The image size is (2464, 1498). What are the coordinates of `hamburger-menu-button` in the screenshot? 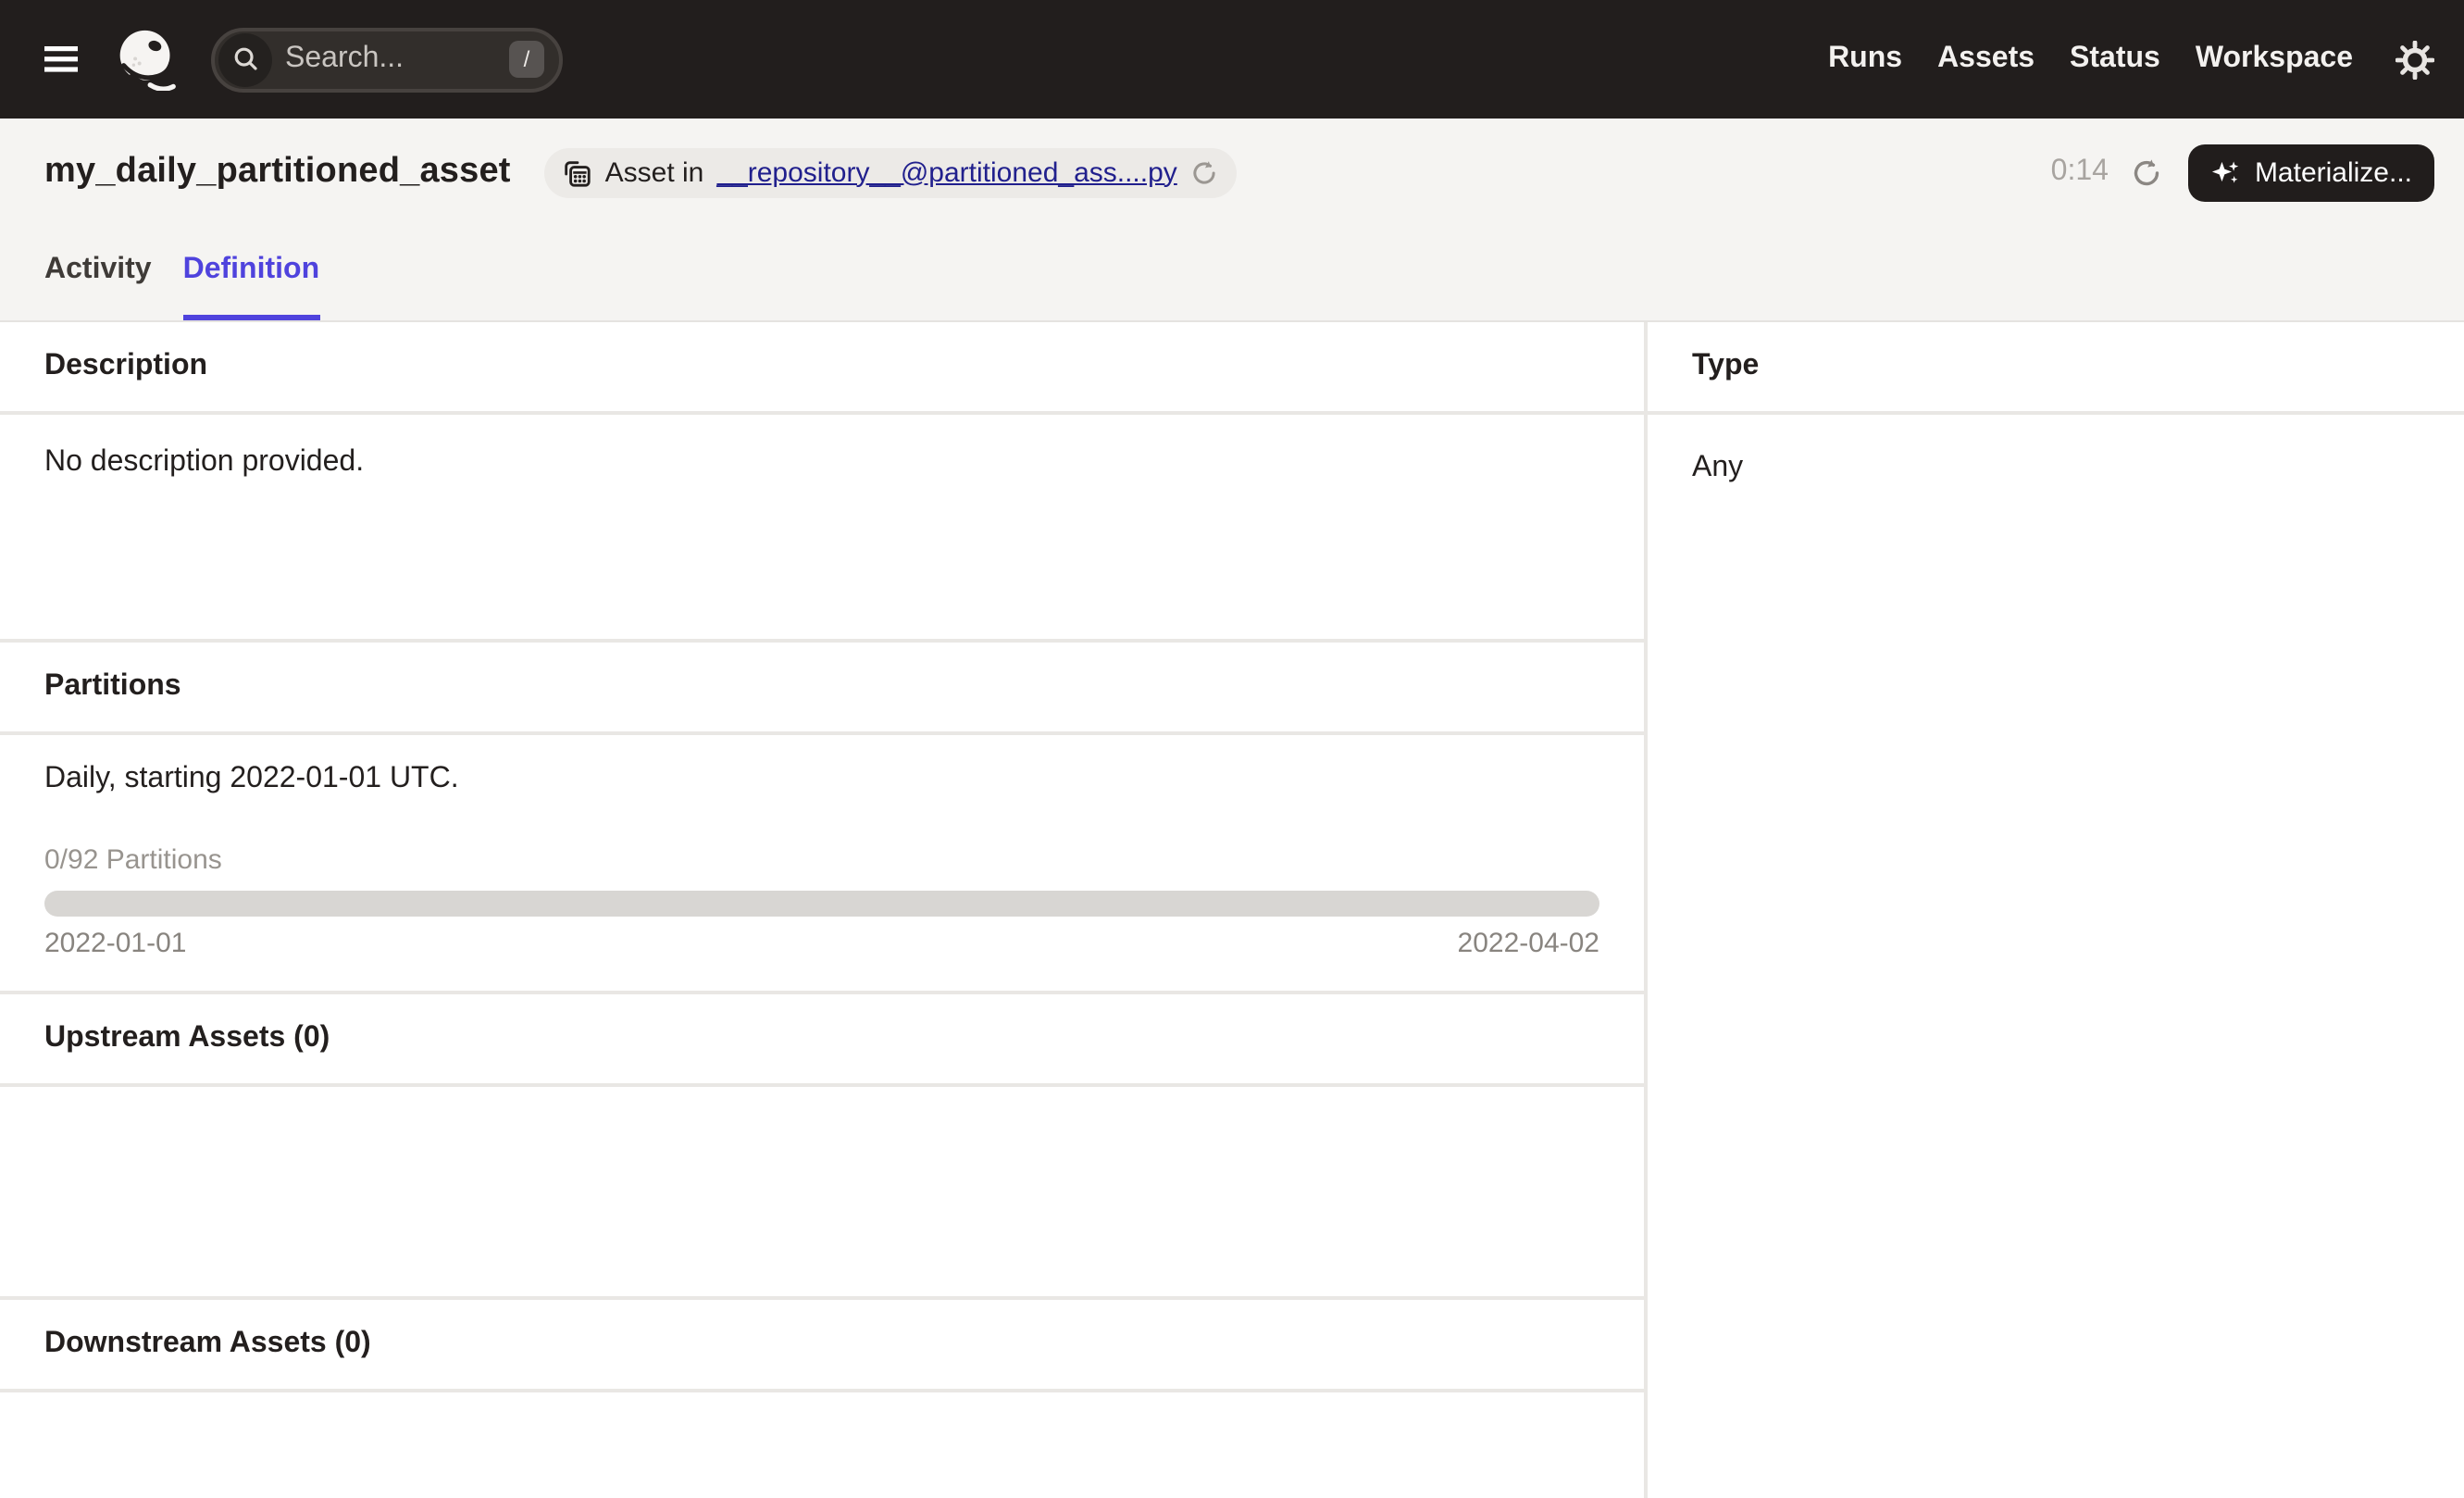 It's located at (61, 59).